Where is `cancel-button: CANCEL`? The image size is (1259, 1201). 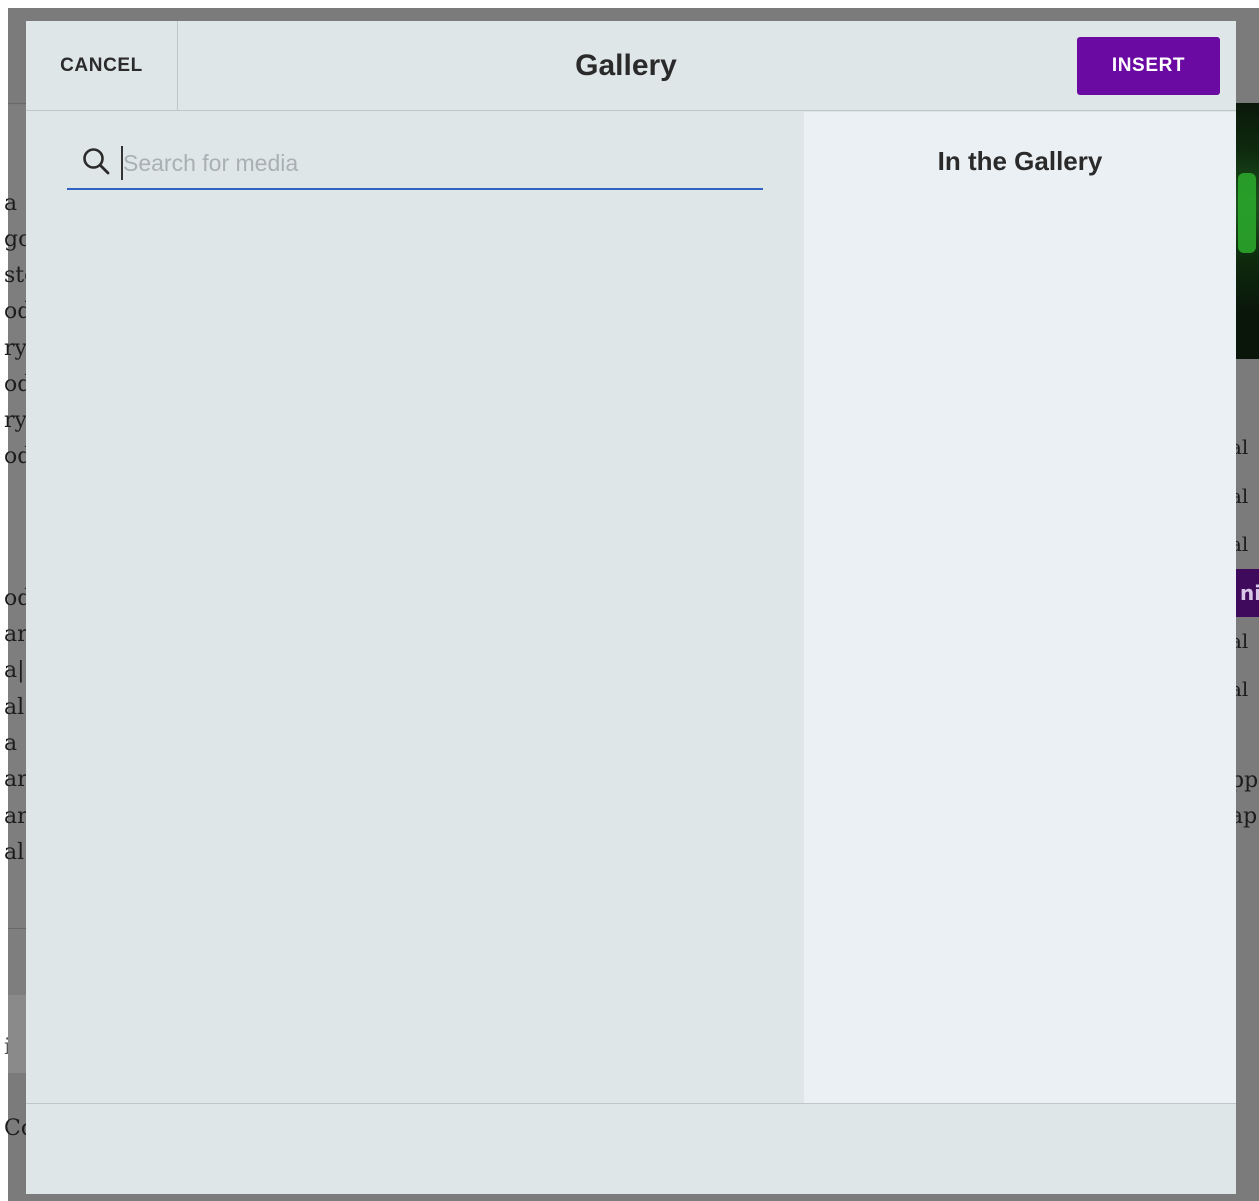 cancel-button: CANCEL is located at coordinates (102, 65).